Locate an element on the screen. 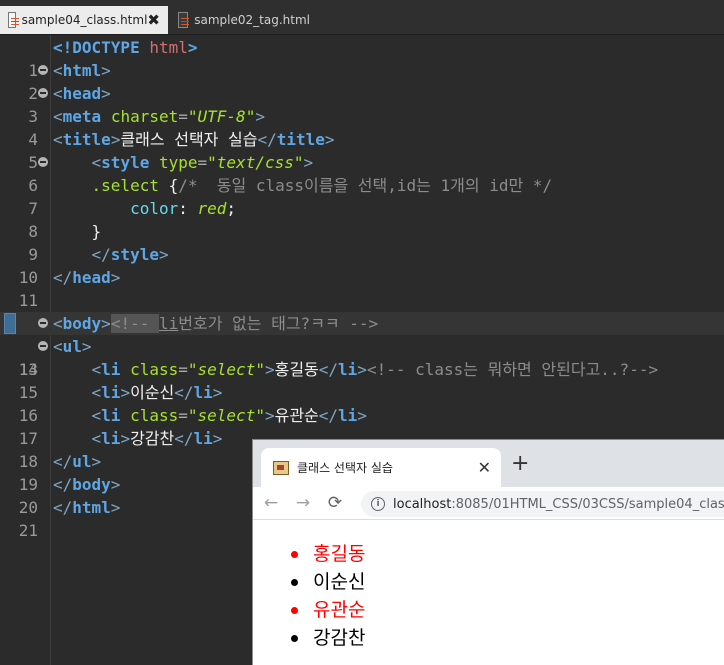  tab-label: sample04_class.html is located at coordinates (84, 20).